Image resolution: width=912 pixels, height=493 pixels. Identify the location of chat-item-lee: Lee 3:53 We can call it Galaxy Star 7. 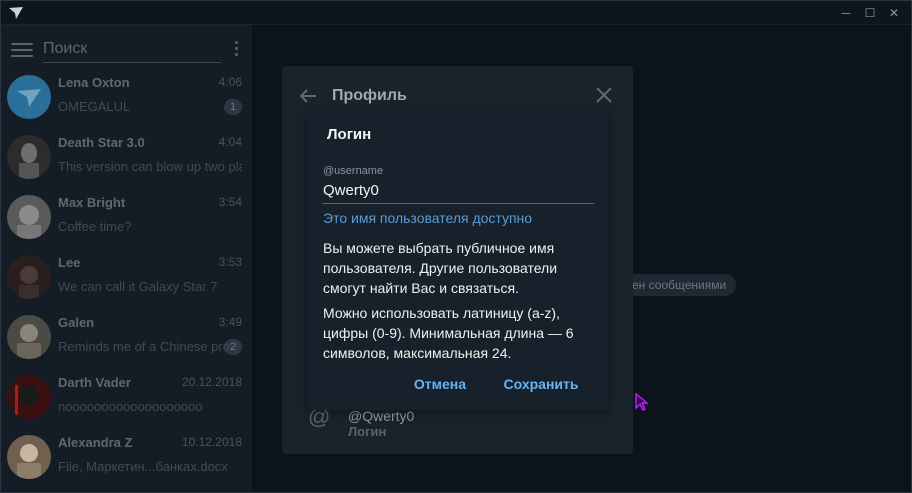
(126, 279).